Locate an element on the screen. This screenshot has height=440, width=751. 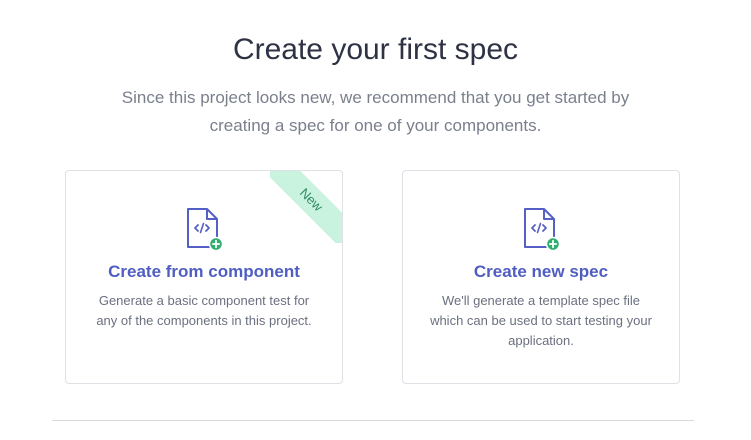
section-divider is located at coordinates (373, 420).